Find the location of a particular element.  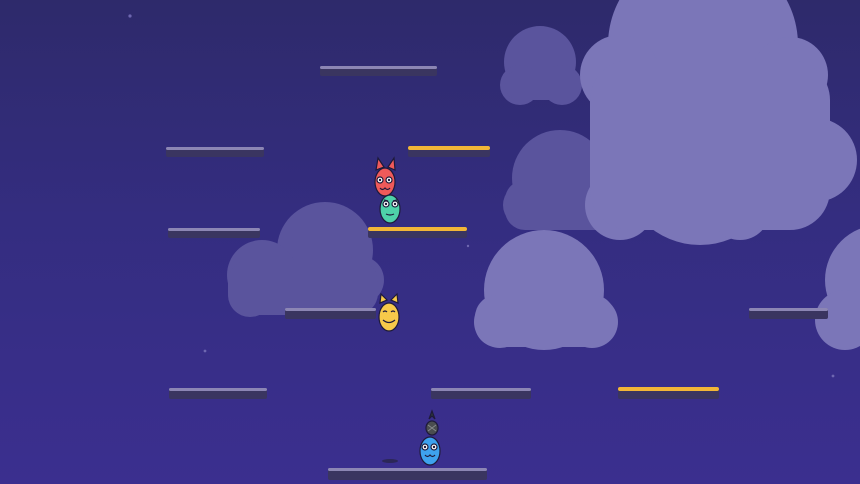

player-red is located at coordinates (385, 176).